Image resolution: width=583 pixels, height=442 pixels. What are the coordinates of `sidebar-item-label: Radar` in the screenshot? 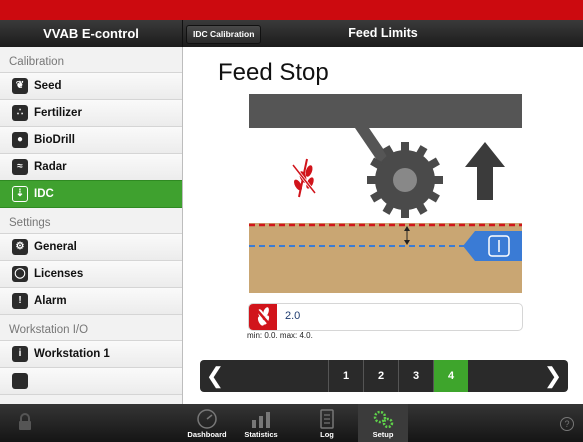 It's located at (50, 167).